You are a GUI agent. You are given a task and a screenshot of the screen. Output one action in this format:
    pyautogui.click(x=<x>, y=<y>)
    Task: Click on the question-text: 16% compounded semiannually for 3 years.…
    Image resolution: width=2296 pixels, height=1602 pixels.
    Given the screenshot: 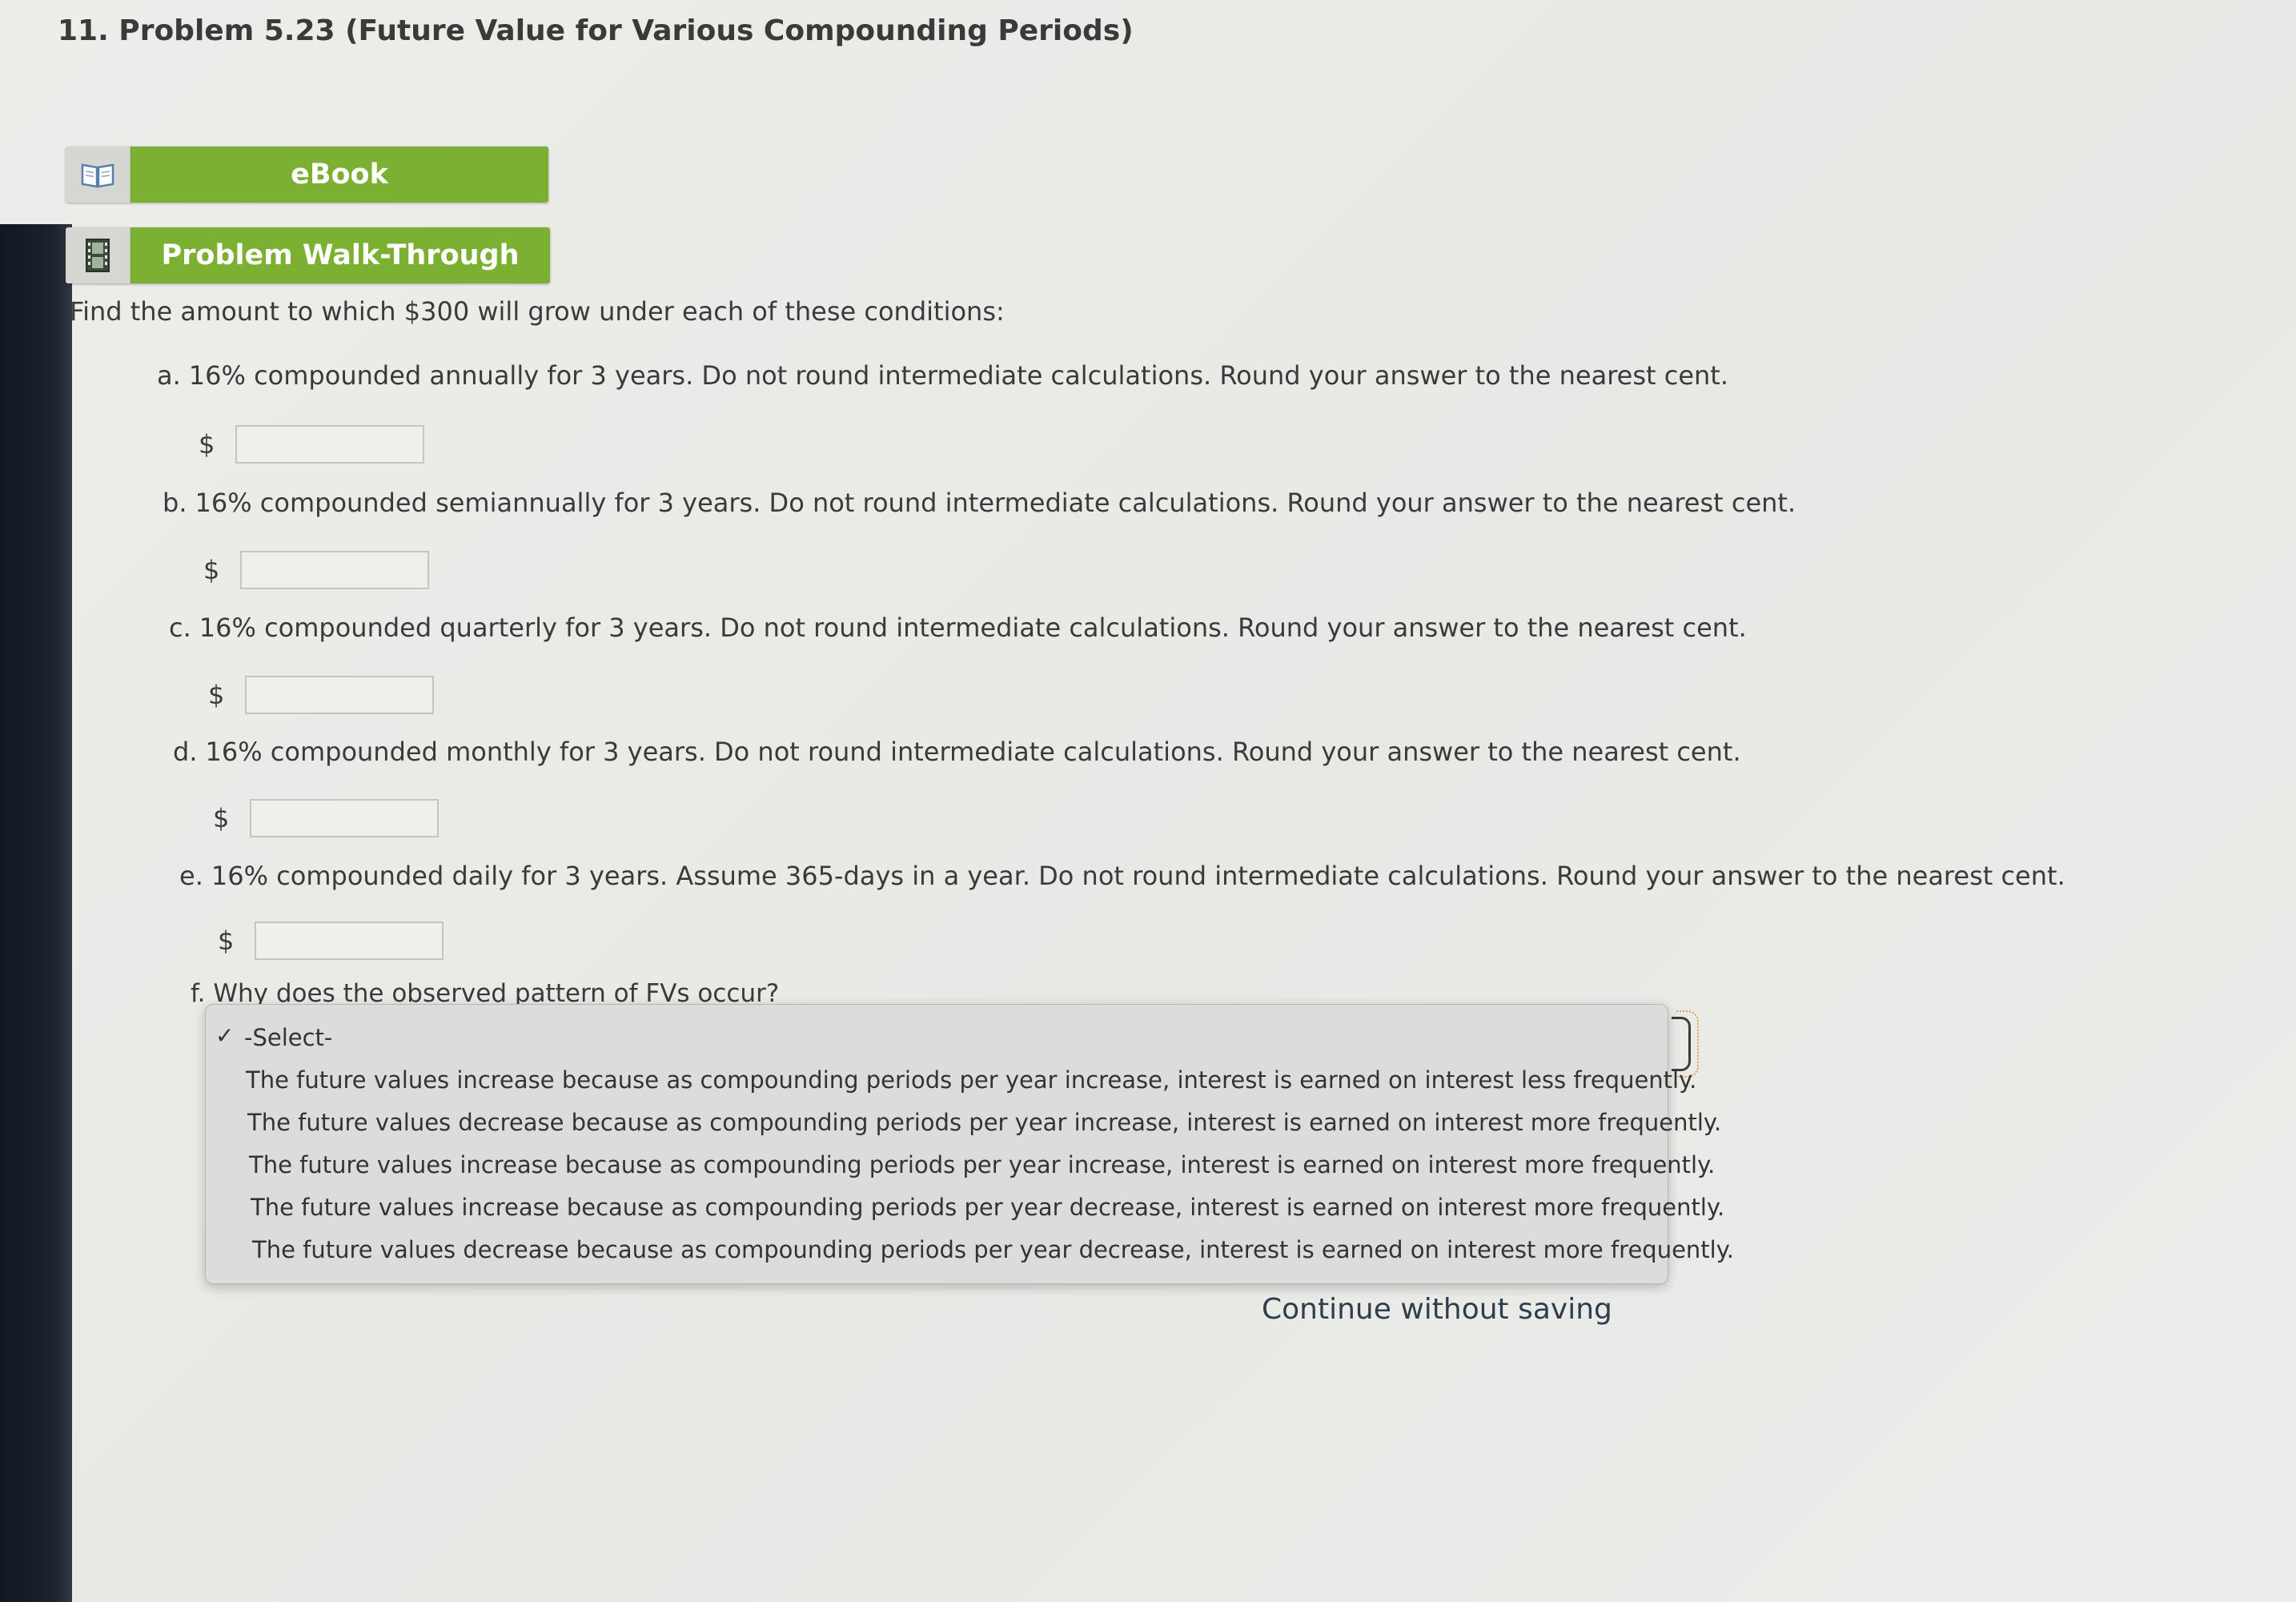 What is the action you would take?
    pyautogui.click(x=995, y=503)
    